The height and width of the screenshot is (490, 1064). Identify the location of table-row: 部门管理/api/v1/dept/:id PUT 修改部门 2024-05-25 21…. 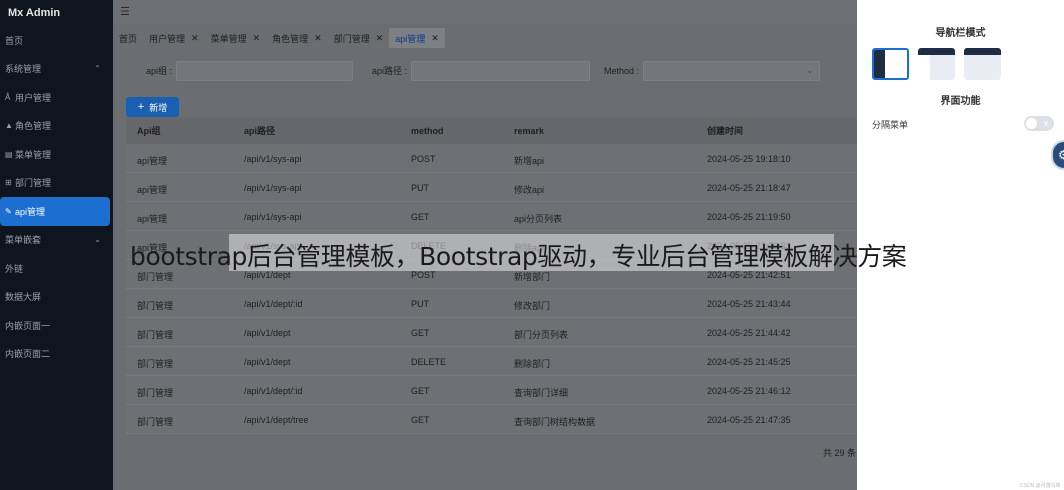
(491, 303).